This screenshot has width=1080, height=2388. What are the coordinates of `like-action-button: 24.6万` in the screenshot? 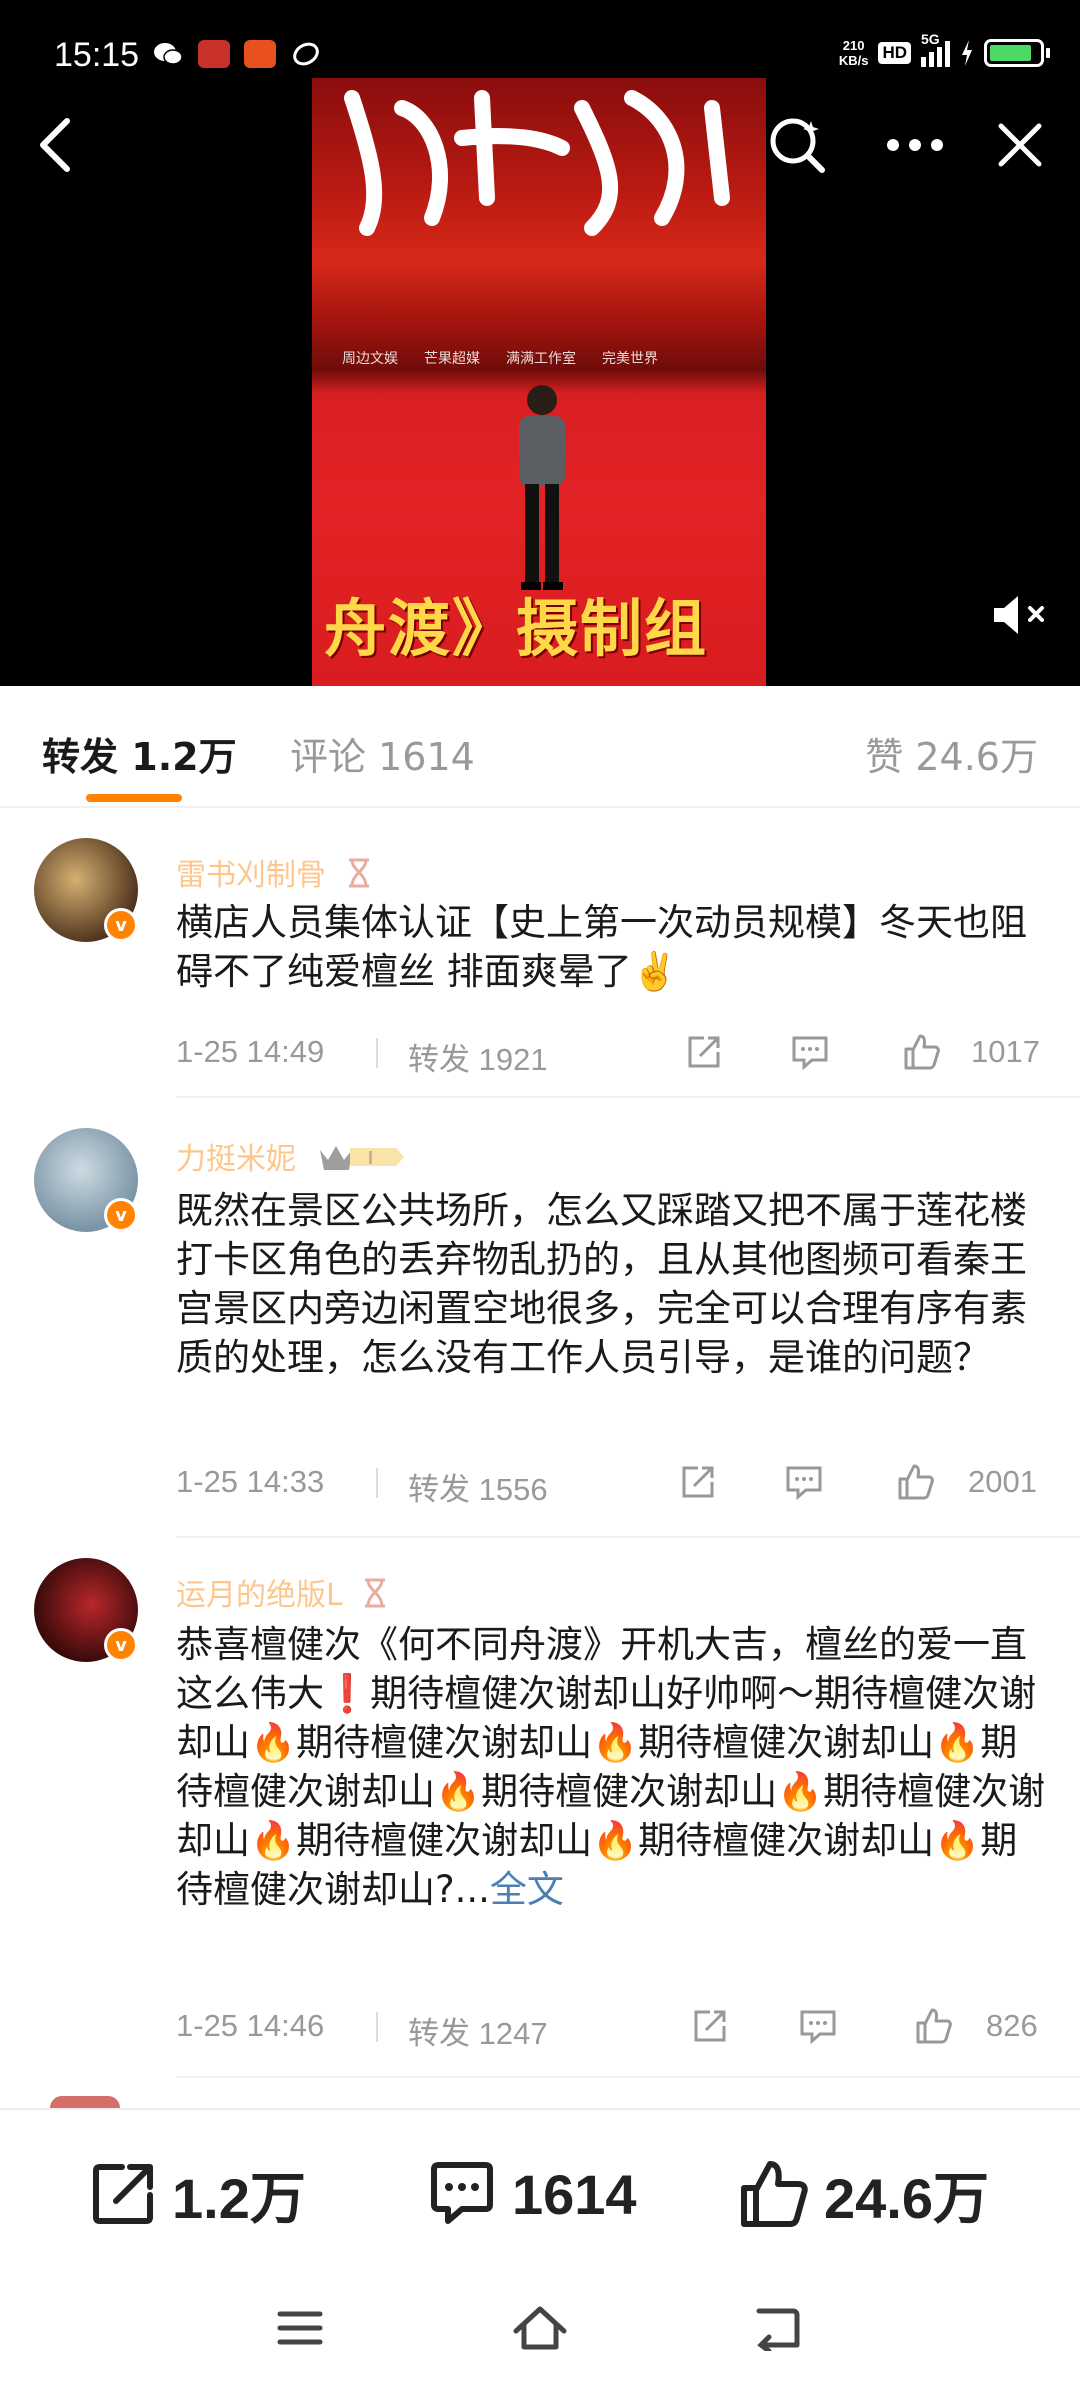 It's located at (863, 2194).